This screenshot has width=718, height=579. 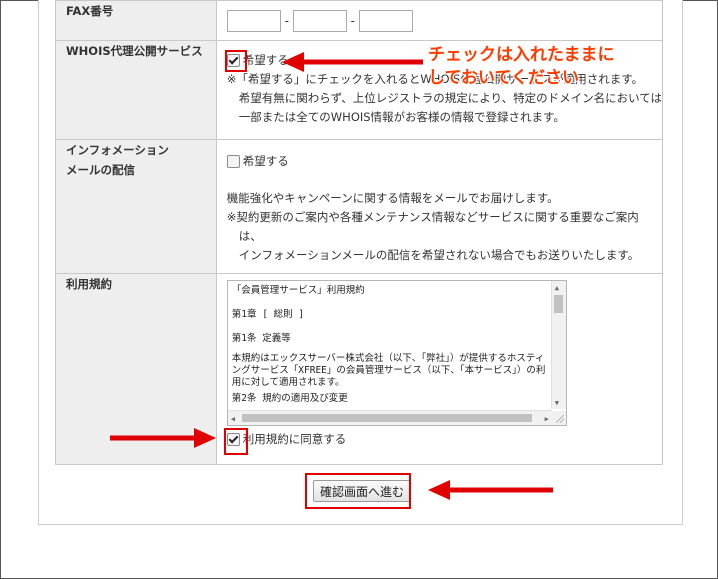 I want to click on arrow-to-terms-checkbox, so click(x=163, y=438).